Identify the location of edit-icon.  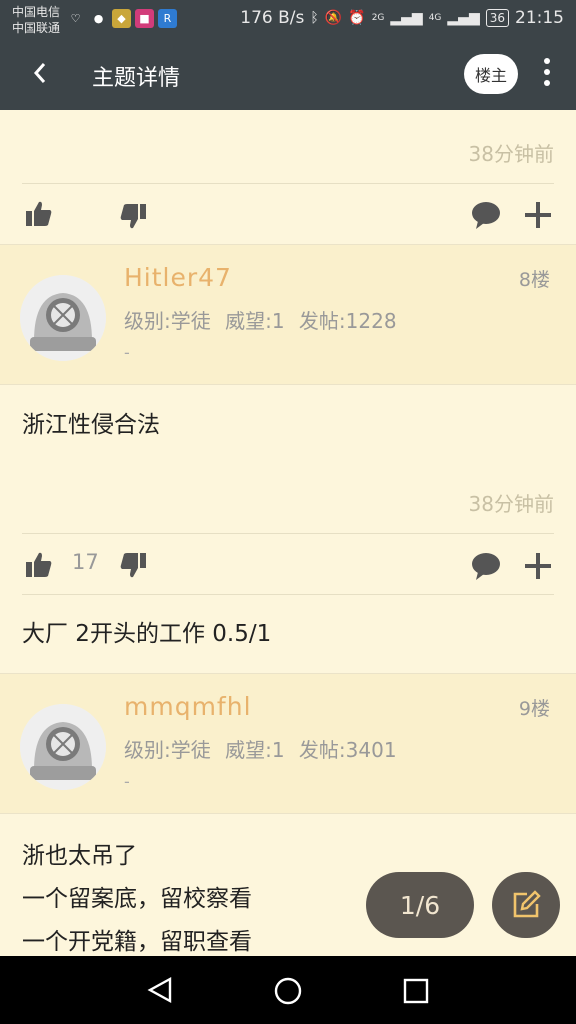
(527, 904).